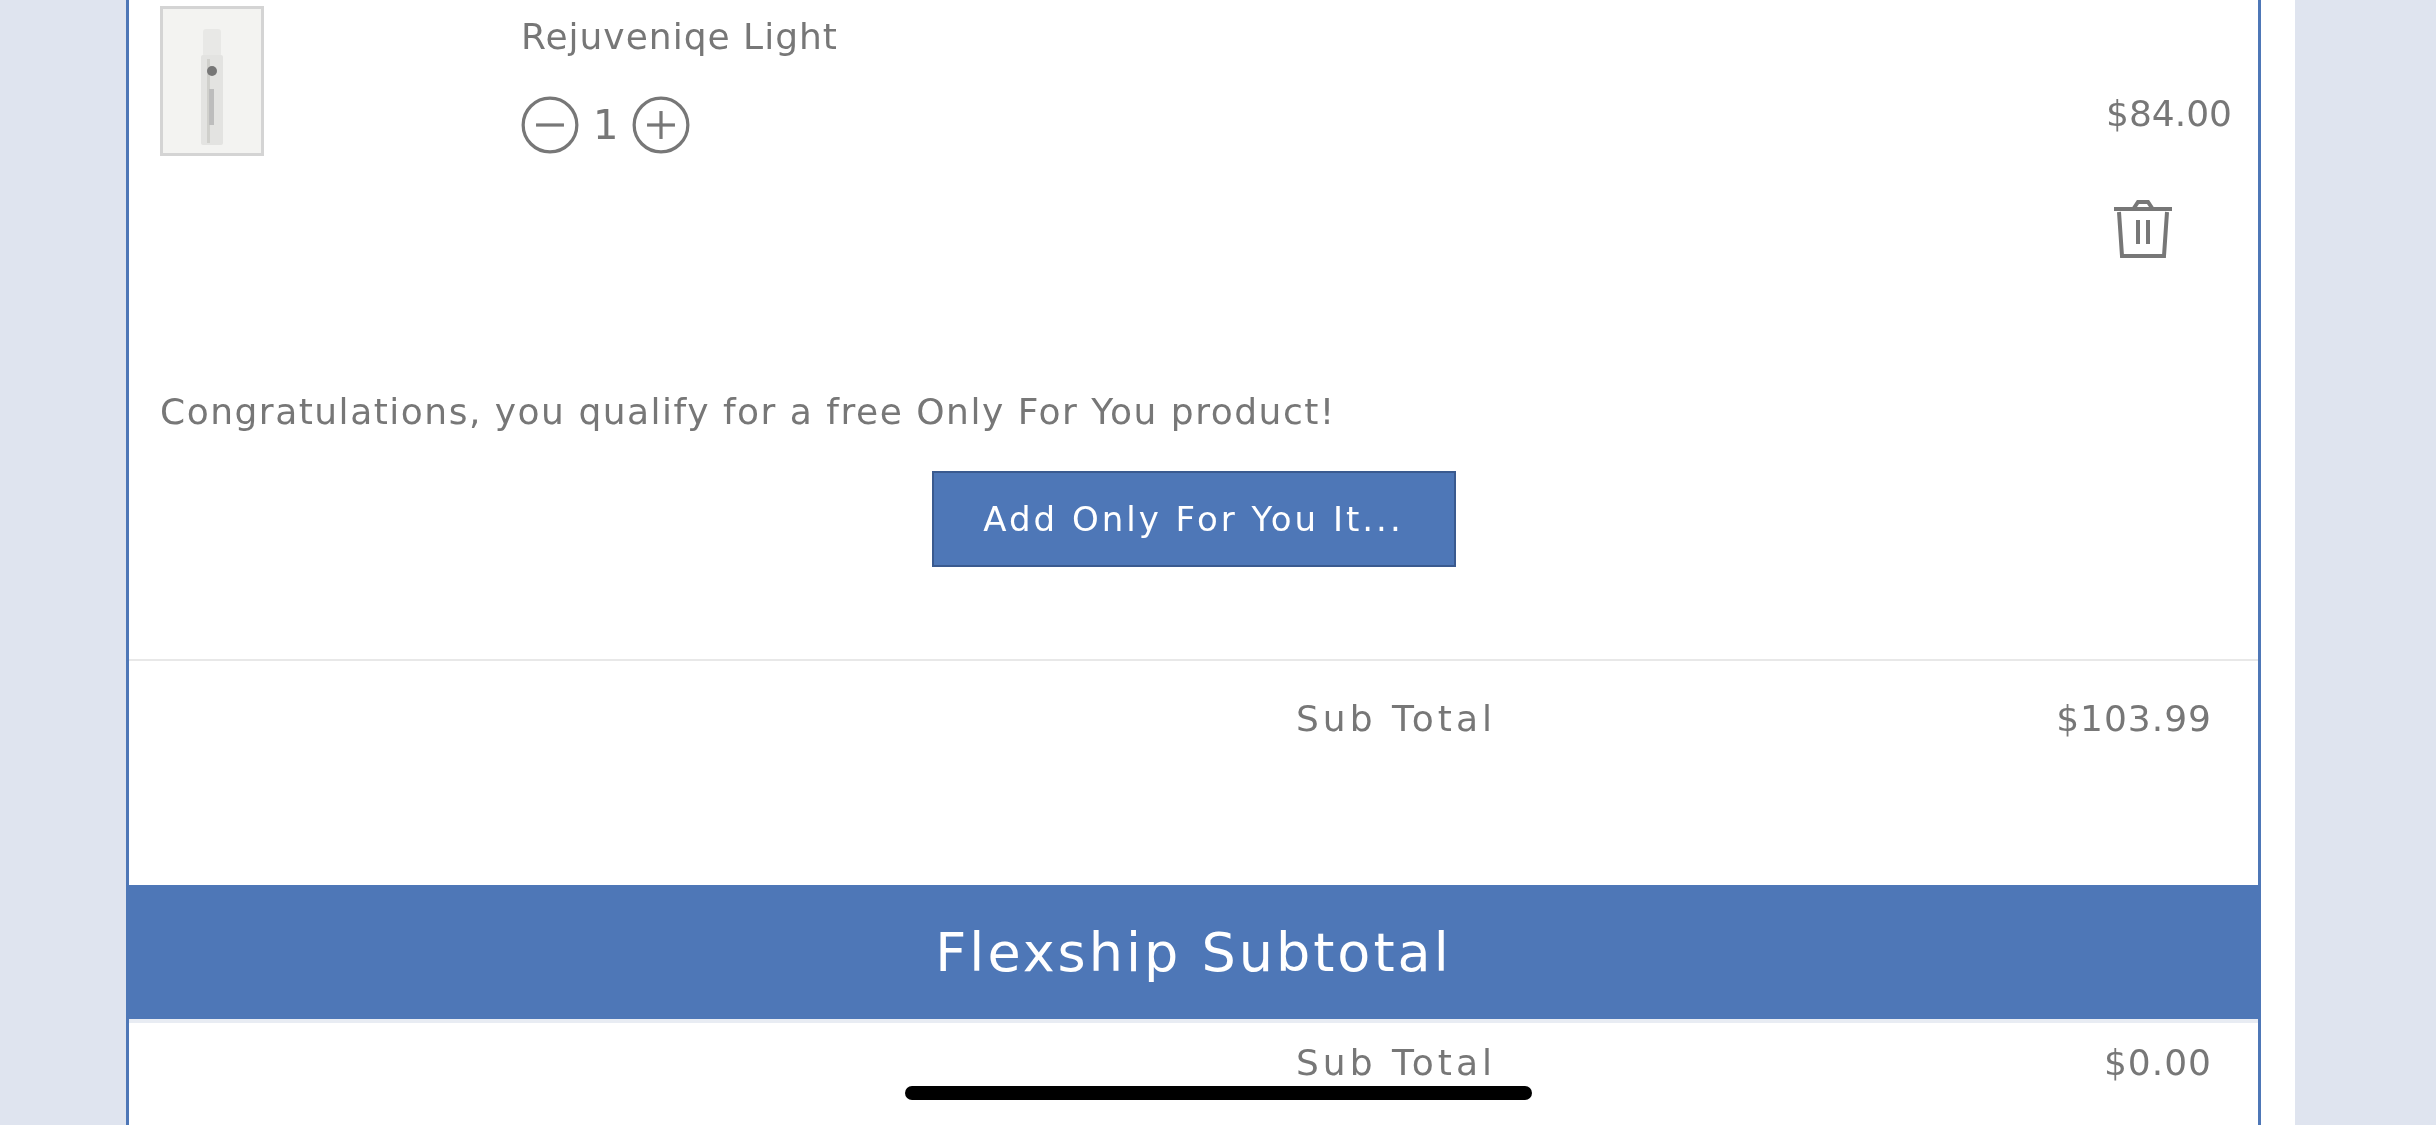 The width and height of the screenshot is (2436, 1125). What do you see at coordinates (550, 125) in the screenshot?
I see `minus-icon` at bounding box center [550, 125].